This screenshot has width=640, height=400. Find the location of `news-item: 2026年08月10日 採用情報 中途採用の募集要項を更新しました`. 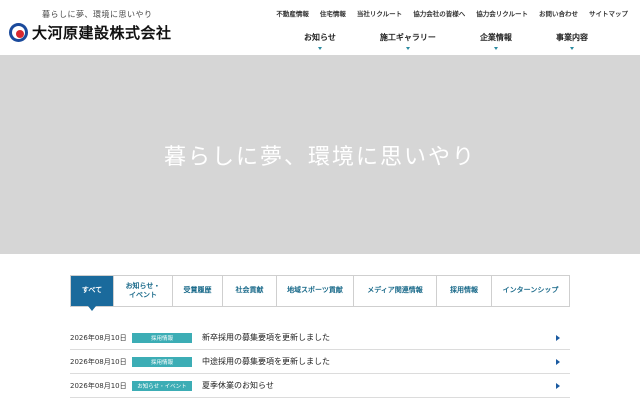

news-item: 2026年08月10日 採用情報 中途採用の募集要項を更新しました is located at coordinates (320, 362).